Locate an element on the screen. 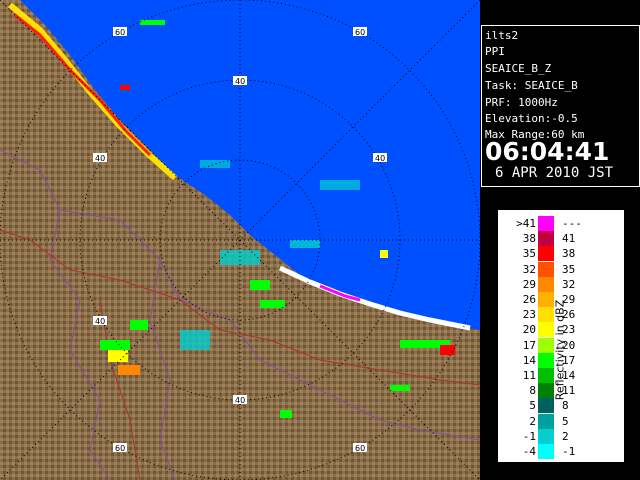 The width and height of the screenshot is (640, 480). station-name: ilts2 is located at coordinates (502, 35).